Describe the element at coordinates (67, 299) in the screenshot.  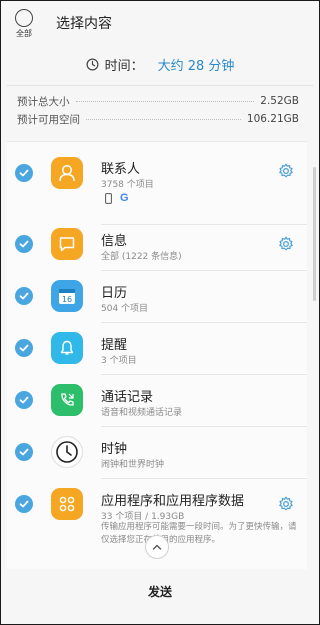
I see `svg-text: 16` at that location.